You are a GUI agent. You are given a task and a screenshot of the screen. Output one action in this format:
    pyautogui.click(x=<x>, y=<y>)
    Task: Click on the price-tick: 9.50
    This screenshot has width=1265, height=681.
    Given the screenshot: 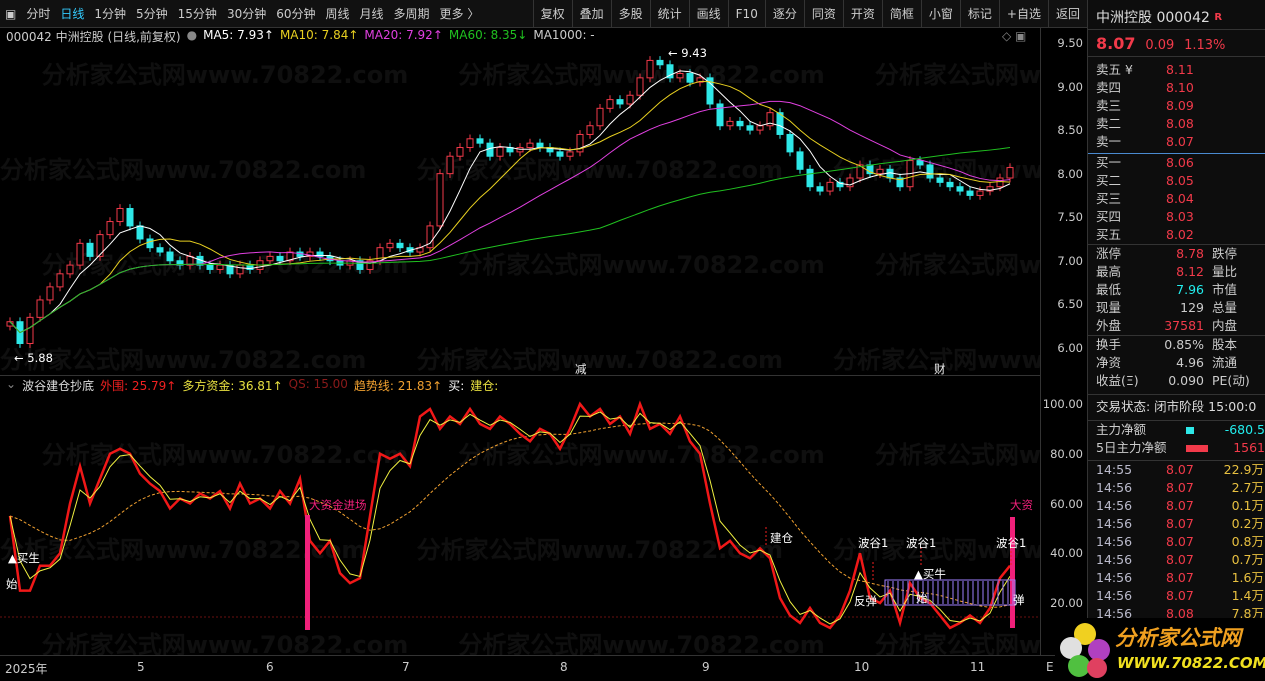 What is the action you would take?
    pyautogui.click(x=1070, y=43)
    